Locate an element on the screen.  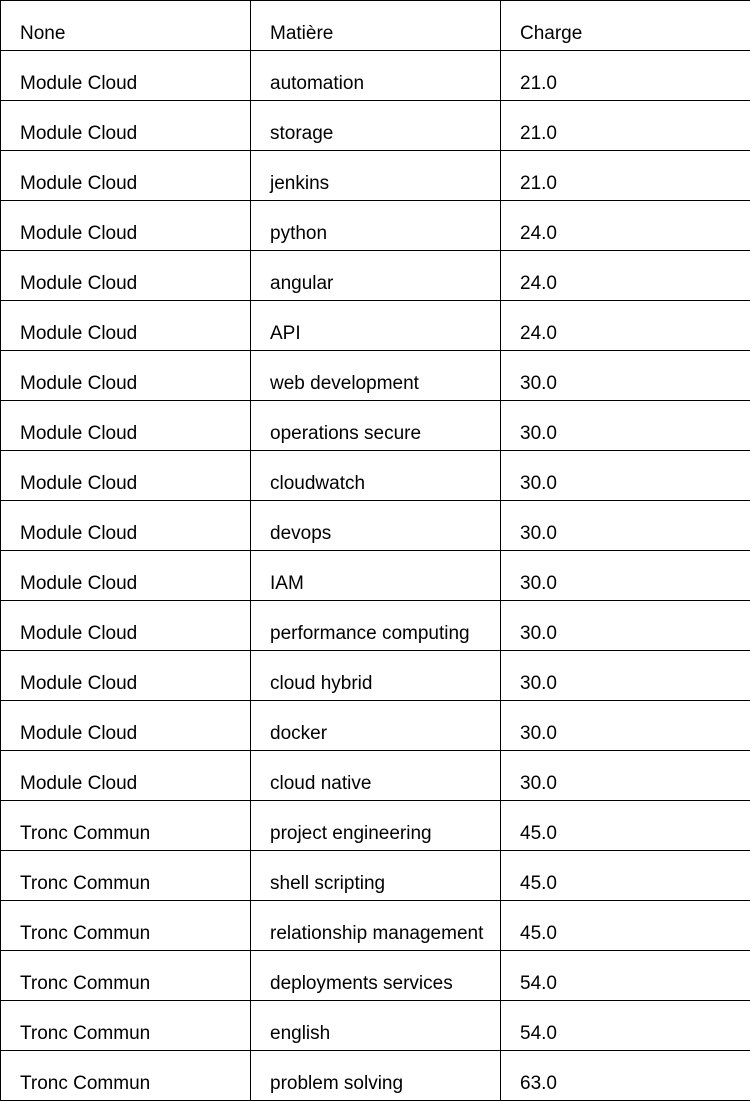
header-row: None Matière Charge is located at coordinates (375, 26).